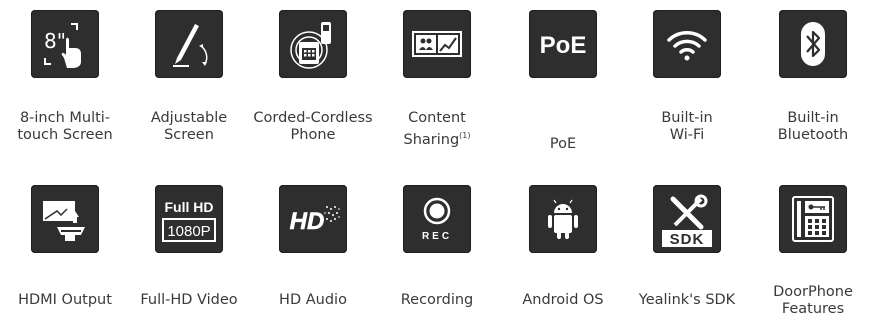 The height and width of the screenshot is (322, 874). I want to click on feature-sdk: SDK Yealink's SDK, so click(687, 241).